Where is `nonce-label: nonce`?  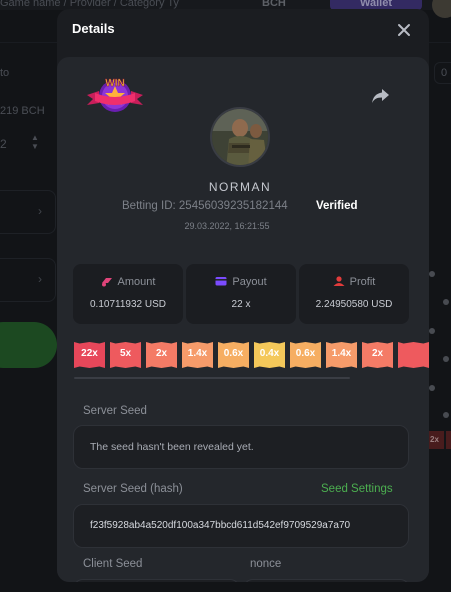
nonce-label: nonce is located at coordinates (266, 564).